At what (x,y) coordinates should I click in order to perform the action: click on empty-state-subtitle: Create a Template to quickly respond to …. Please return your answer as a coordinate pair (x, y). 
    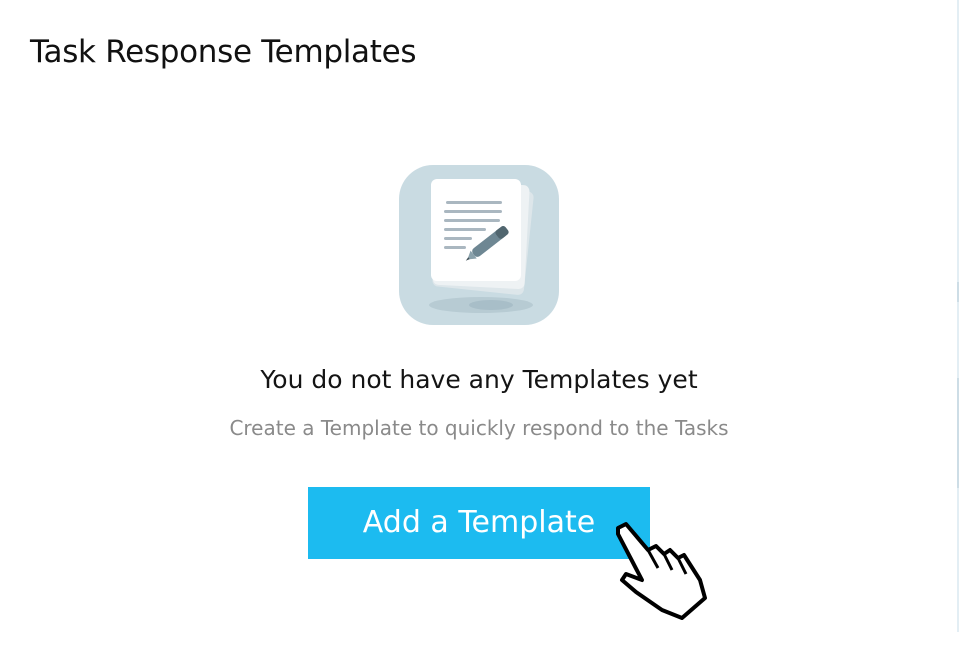
    Looking at the image, I should click on (479, 428).